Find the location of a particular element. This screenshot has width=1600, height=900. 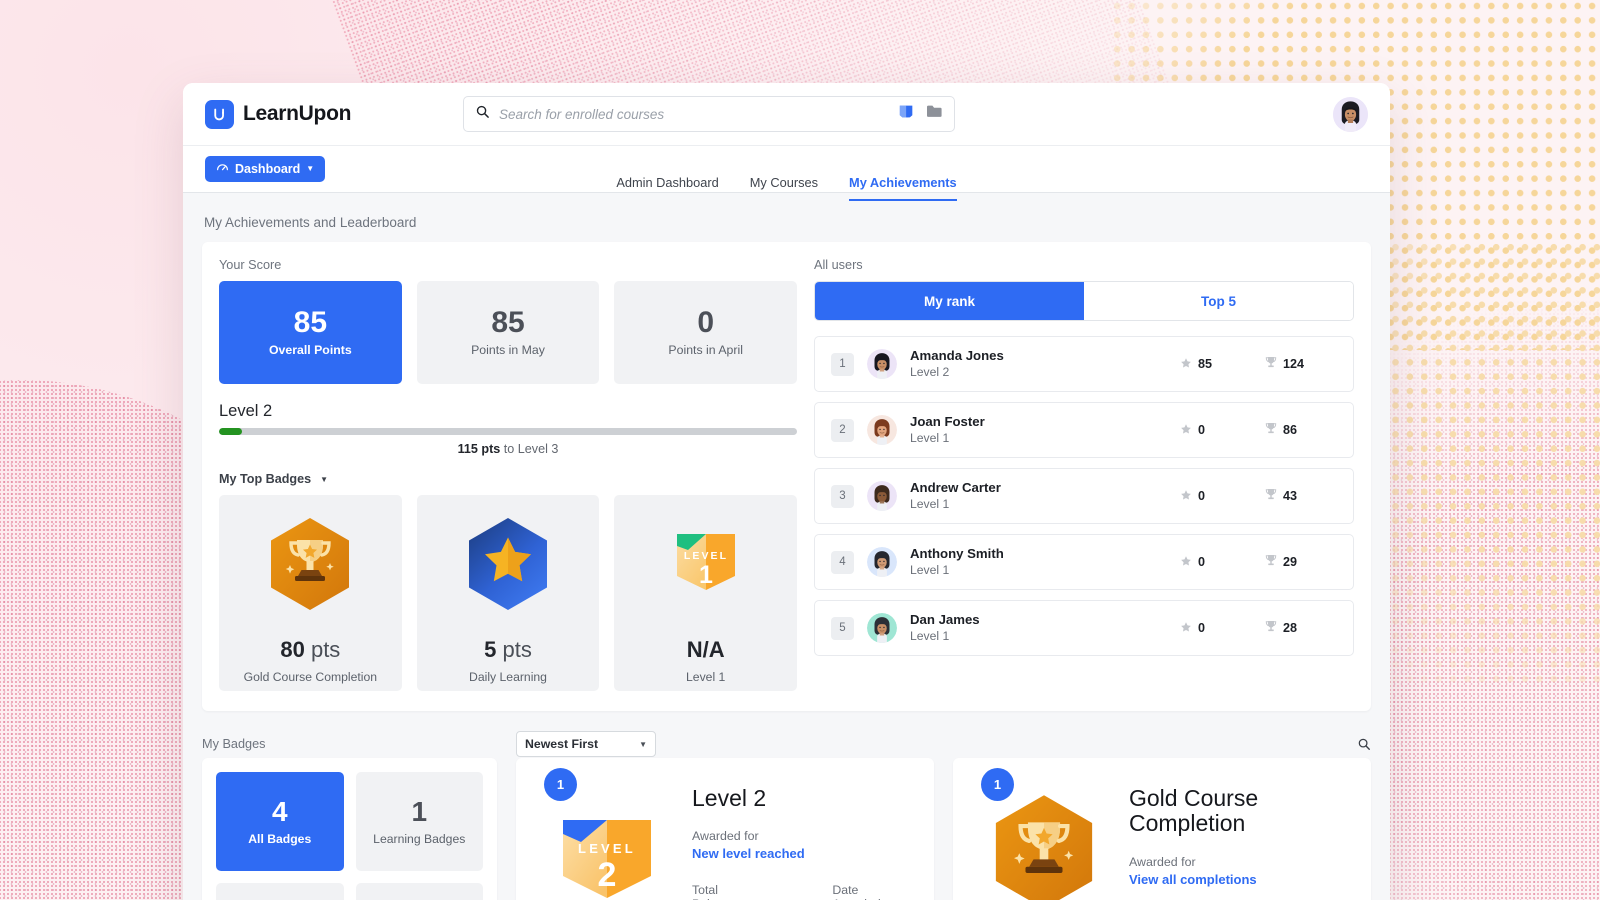

top-badge-name: Daily Learning is located at coordinates (508, 677).